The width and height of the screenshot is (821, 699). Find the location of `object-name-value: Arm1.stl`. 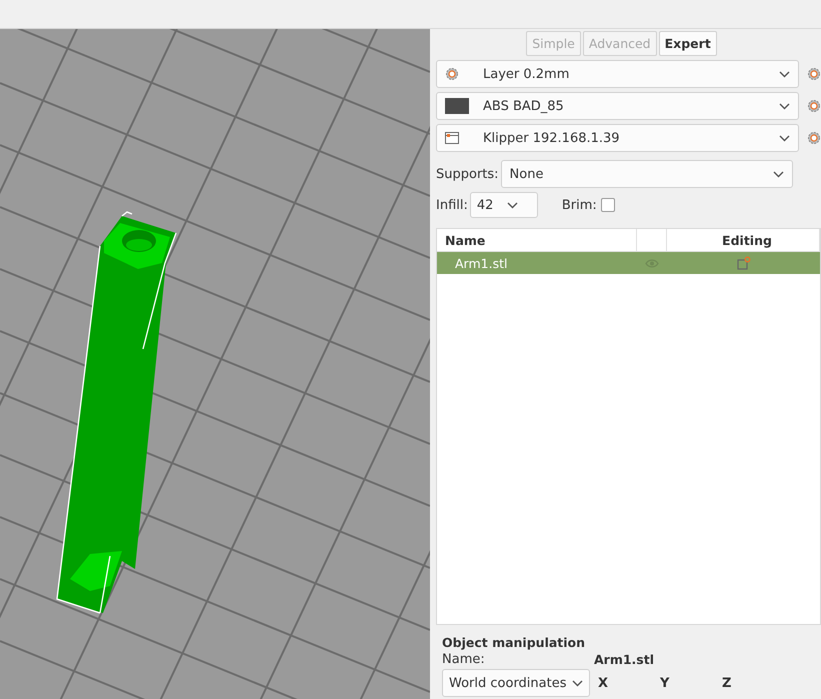

object-name-value: Arm1.stl is located at coordinates (625, 659).